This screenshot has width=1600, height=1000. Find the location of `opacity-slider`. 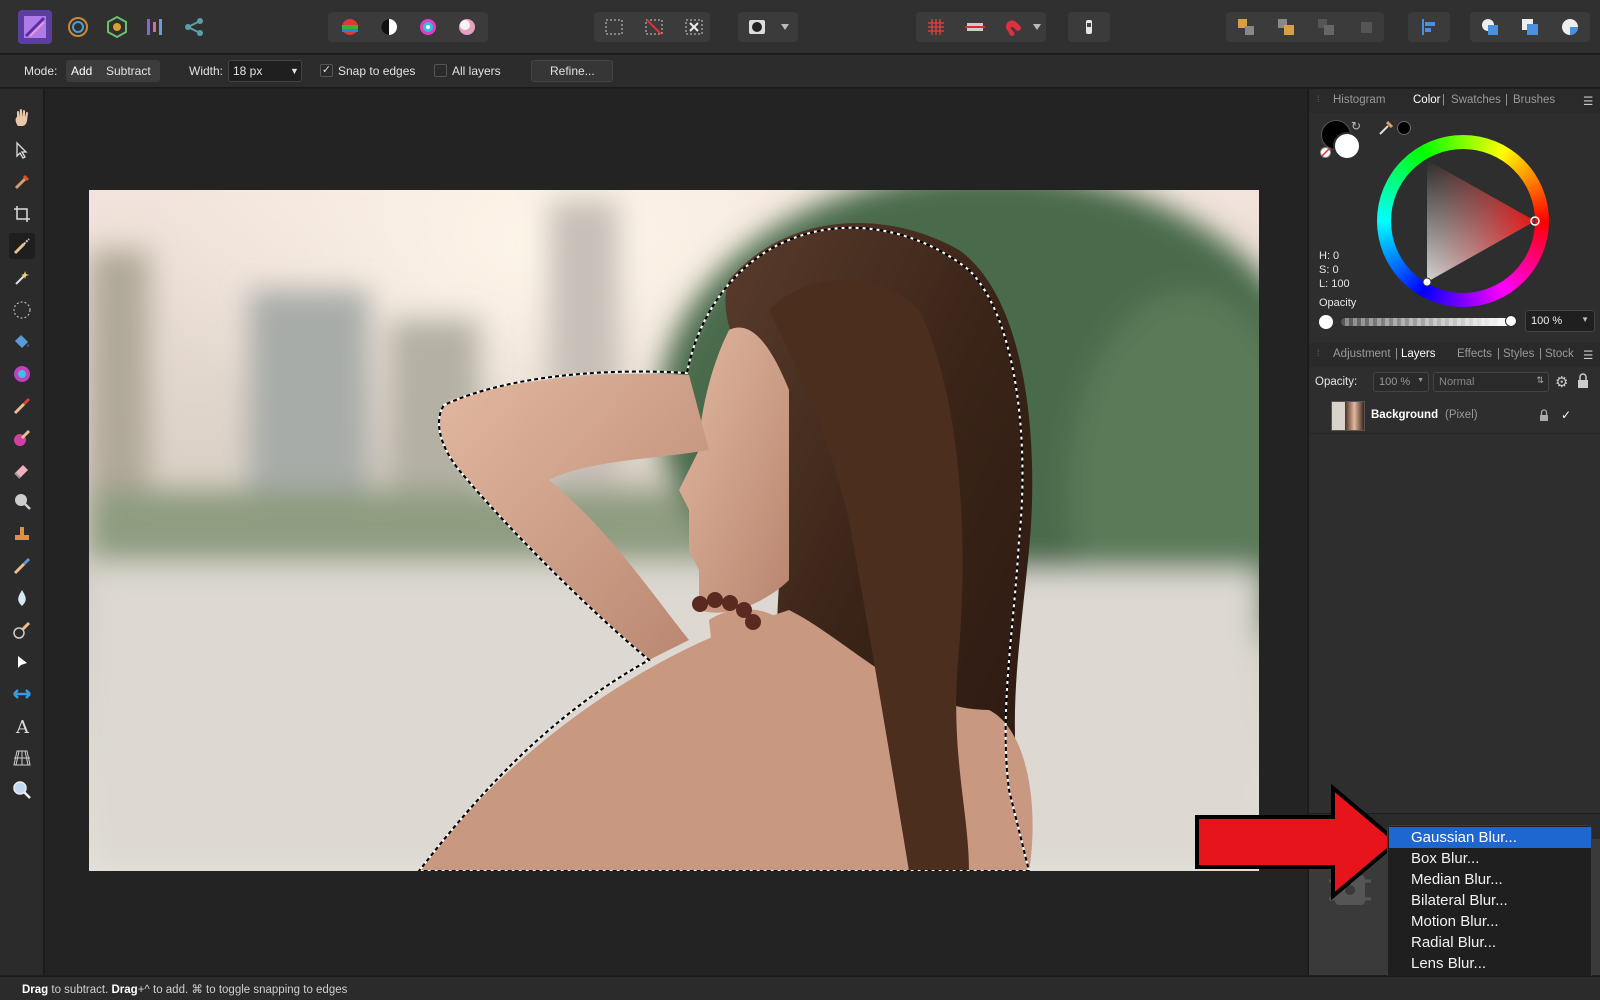

opacity-slider is located at coordinates (1429, 321).